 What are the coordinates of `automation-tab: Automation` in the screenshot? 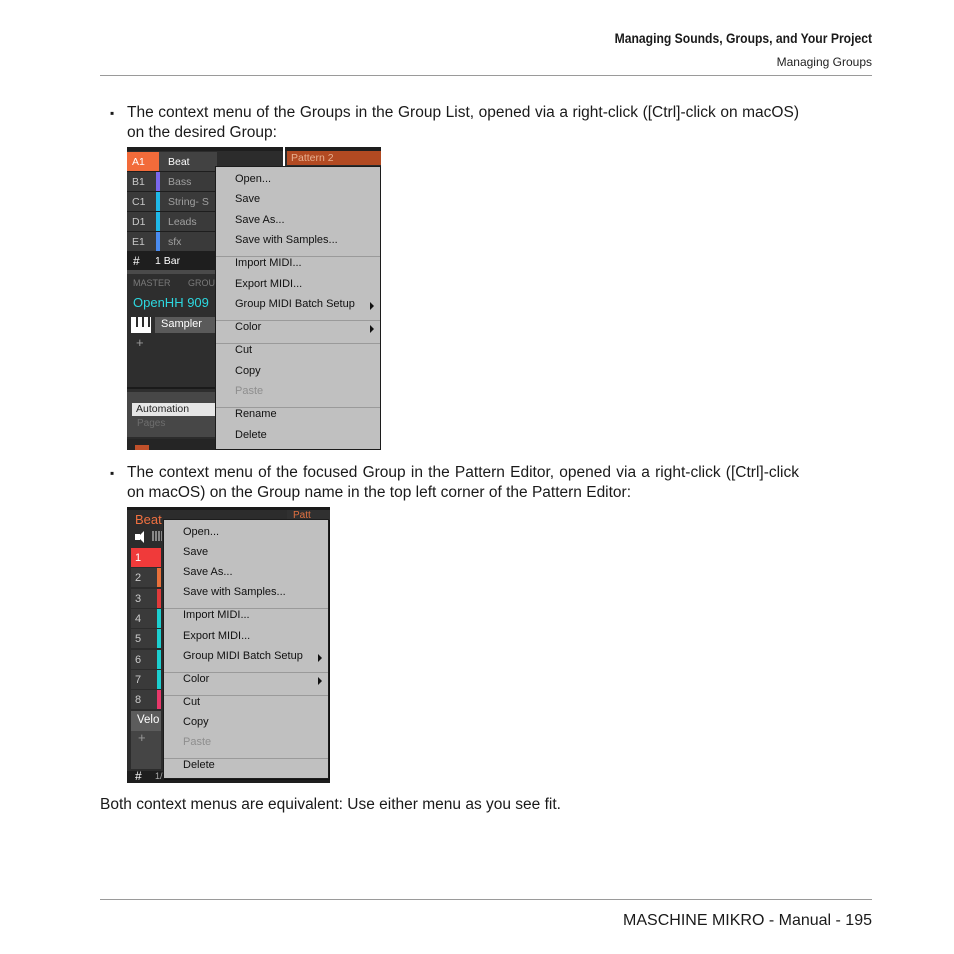 It's located at (174, 409).